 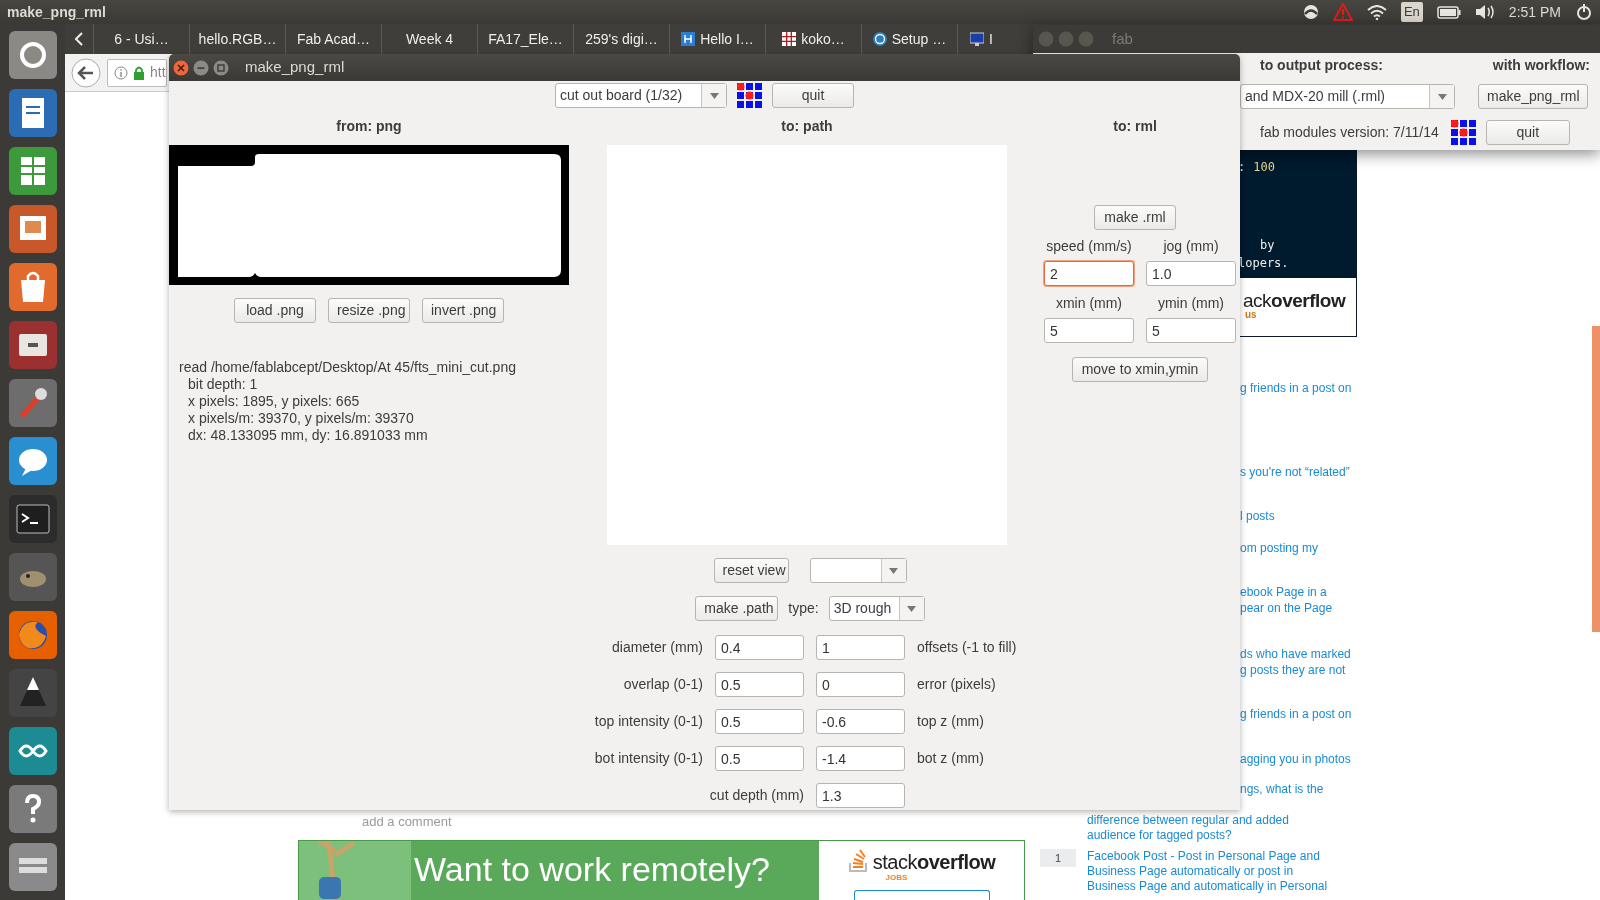 I want to click on field-label: bot intensity (0-1), so click(x=648, y=758).